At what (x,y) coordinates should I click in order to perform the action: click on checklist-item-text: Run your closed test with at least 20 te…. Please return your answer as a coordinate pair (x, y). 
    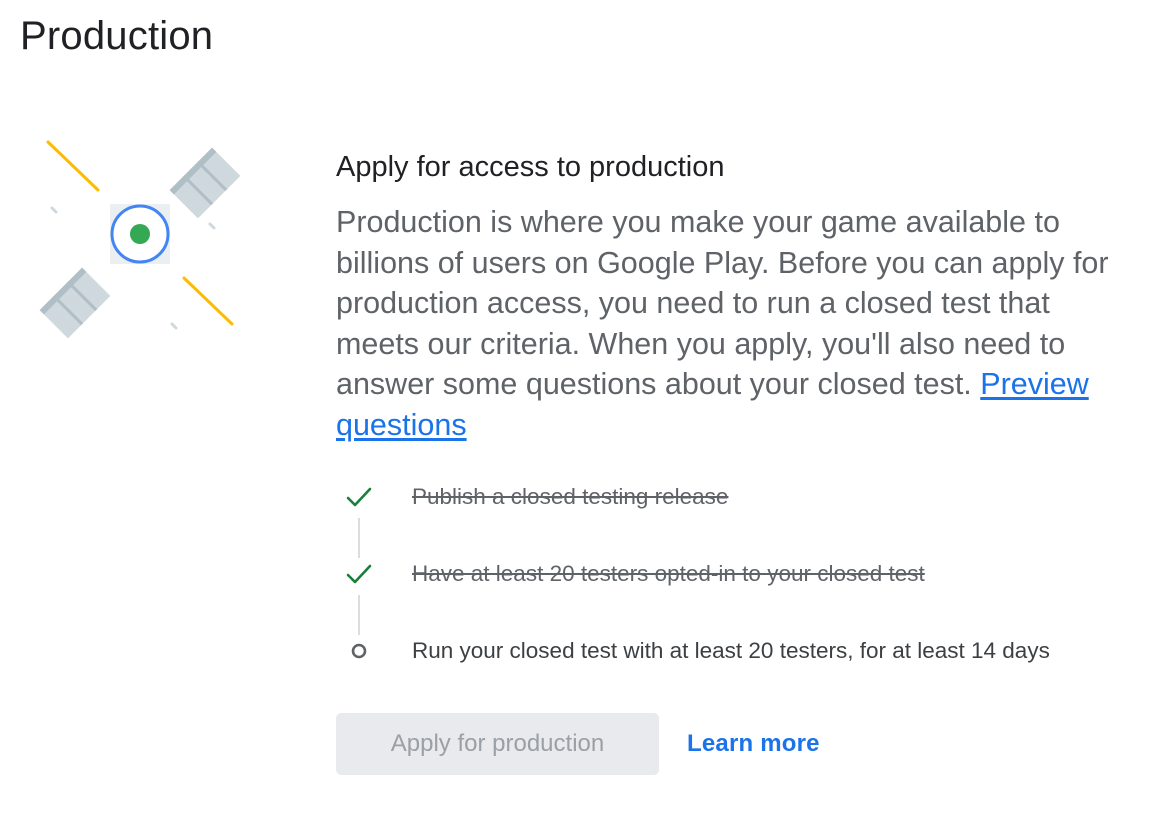
    Looking at the image, I should click on (731, 650).